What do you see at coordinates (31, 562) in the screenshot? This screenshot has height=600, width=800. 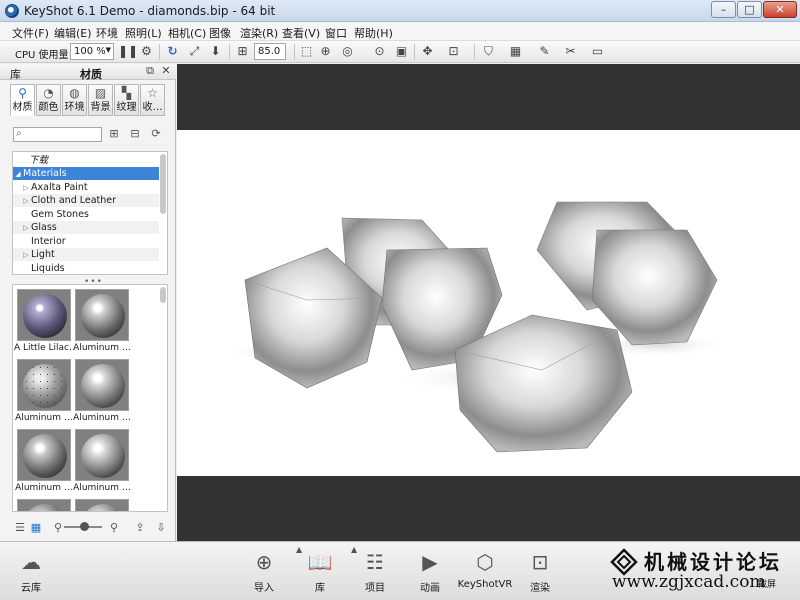 I see `cloud-icon: ☁` at bounding box center [31, 562].